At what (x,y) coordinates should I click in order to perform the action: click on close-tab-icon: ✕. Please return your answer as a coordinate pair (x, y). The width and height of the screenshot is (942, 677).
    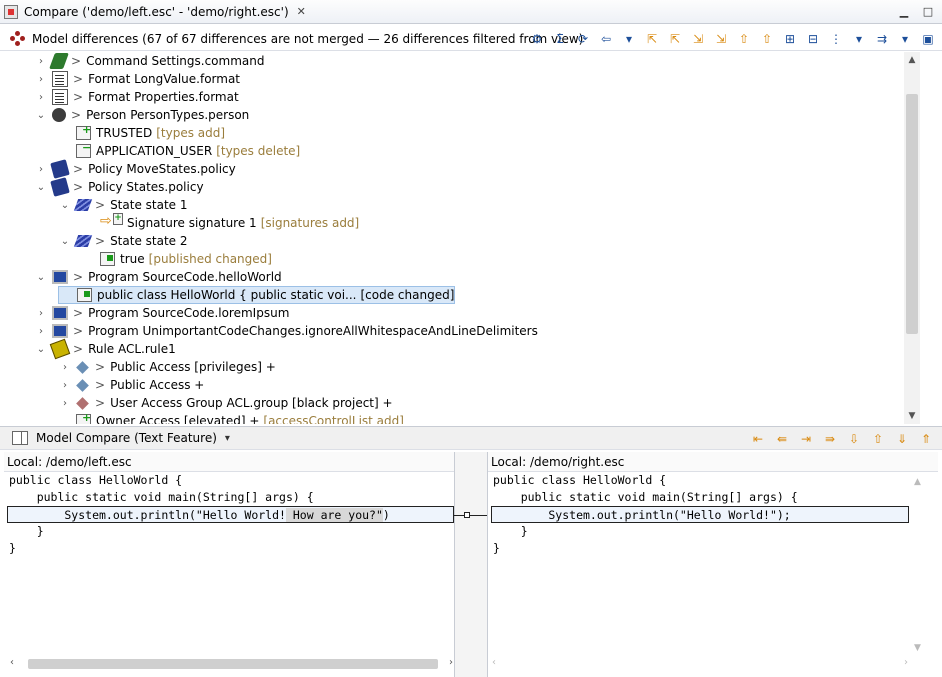
    Looking at the image, I should click on (301, 11).